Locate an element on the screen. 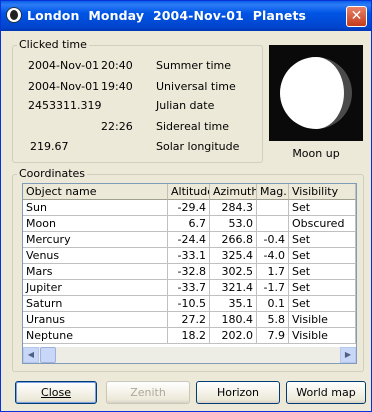  cell-altitude: 27.2 is located at coordinates (189, 320).